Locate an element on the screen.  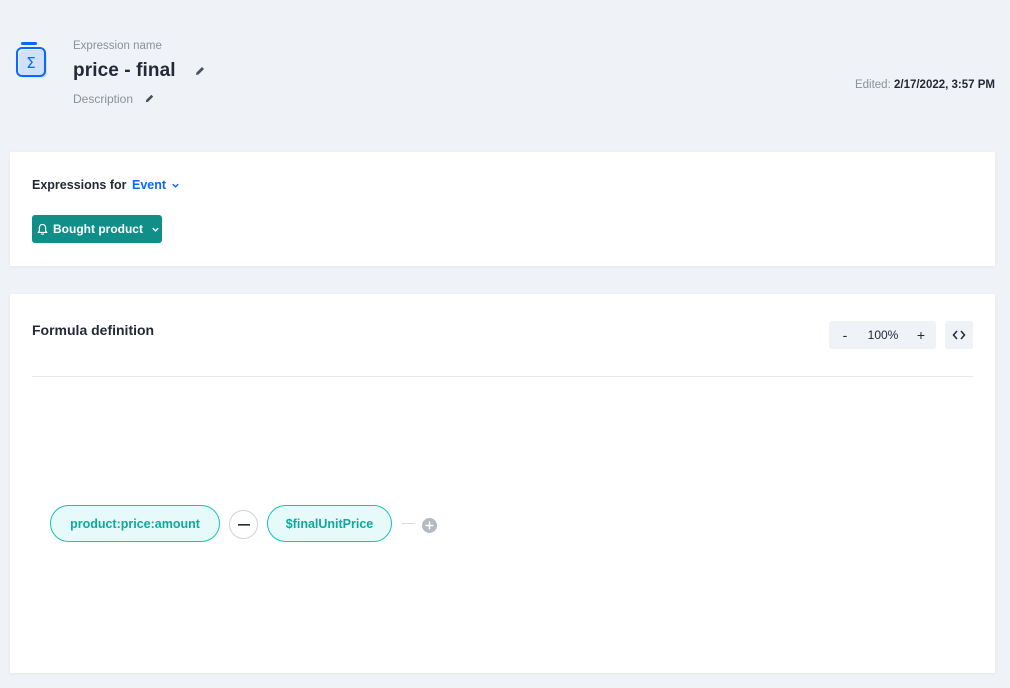
minus-operator-button is located at coordinates (243, 524).